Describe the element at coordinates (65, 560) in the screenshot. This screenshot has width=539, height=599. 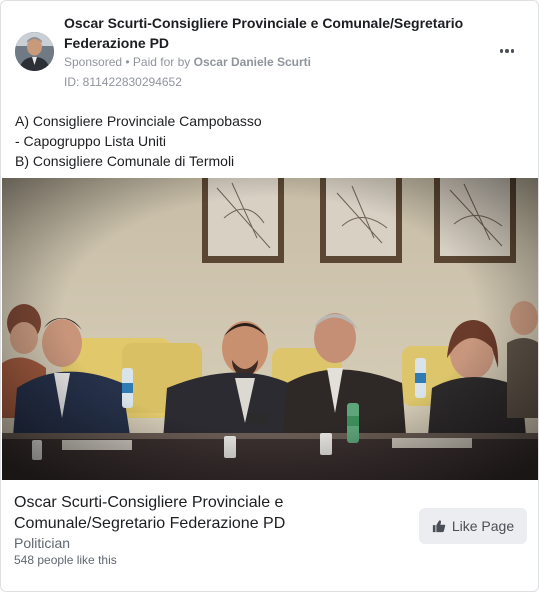
I see `page-like-count: 548 people like this` at that location.